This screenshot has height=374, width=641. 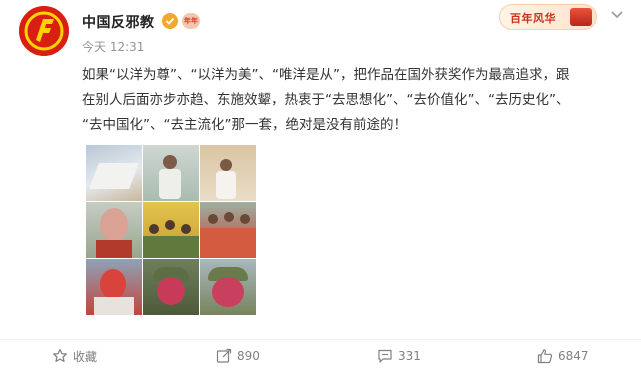 What do you see at coordinates (244, 125) in the screenshot?
I see `post-text-line: “去中国化”、“去主流化”那一套，绝对是没有前途的！` at bounding box center [244, 125].